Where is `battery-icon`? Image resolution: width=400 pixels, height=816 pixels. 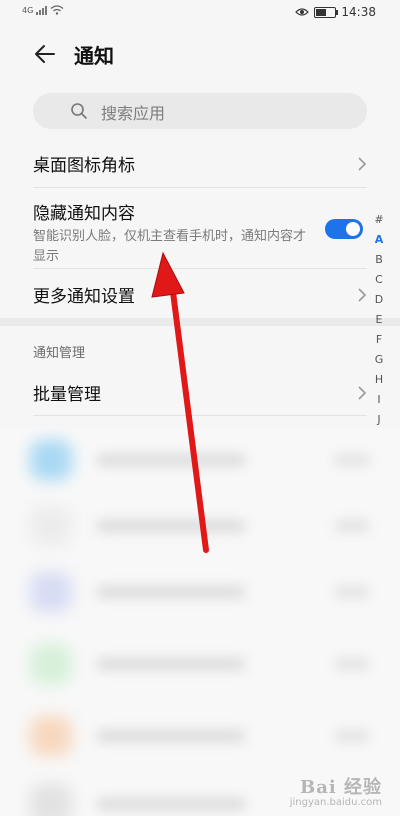
battery-icon is located at coordinates (326, 12).